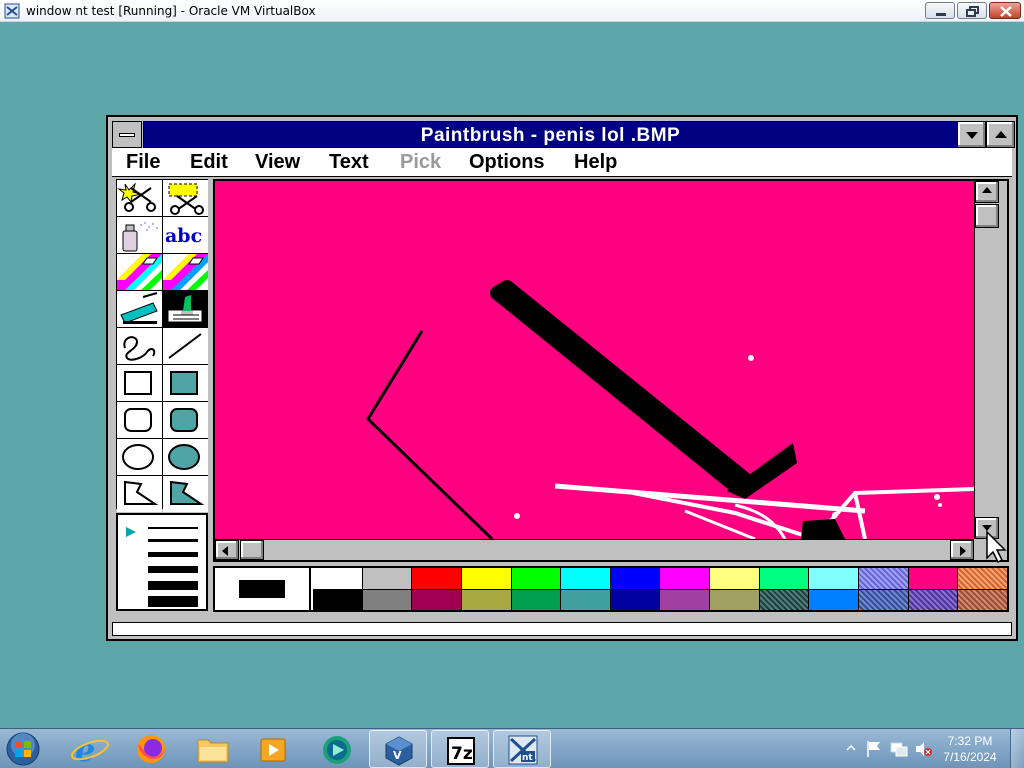  Describe the element at coordinates (550, 134) in the screenshot. I see `paintbrush-titlebar: Paintbrush - penis lol .BMP` at that location.